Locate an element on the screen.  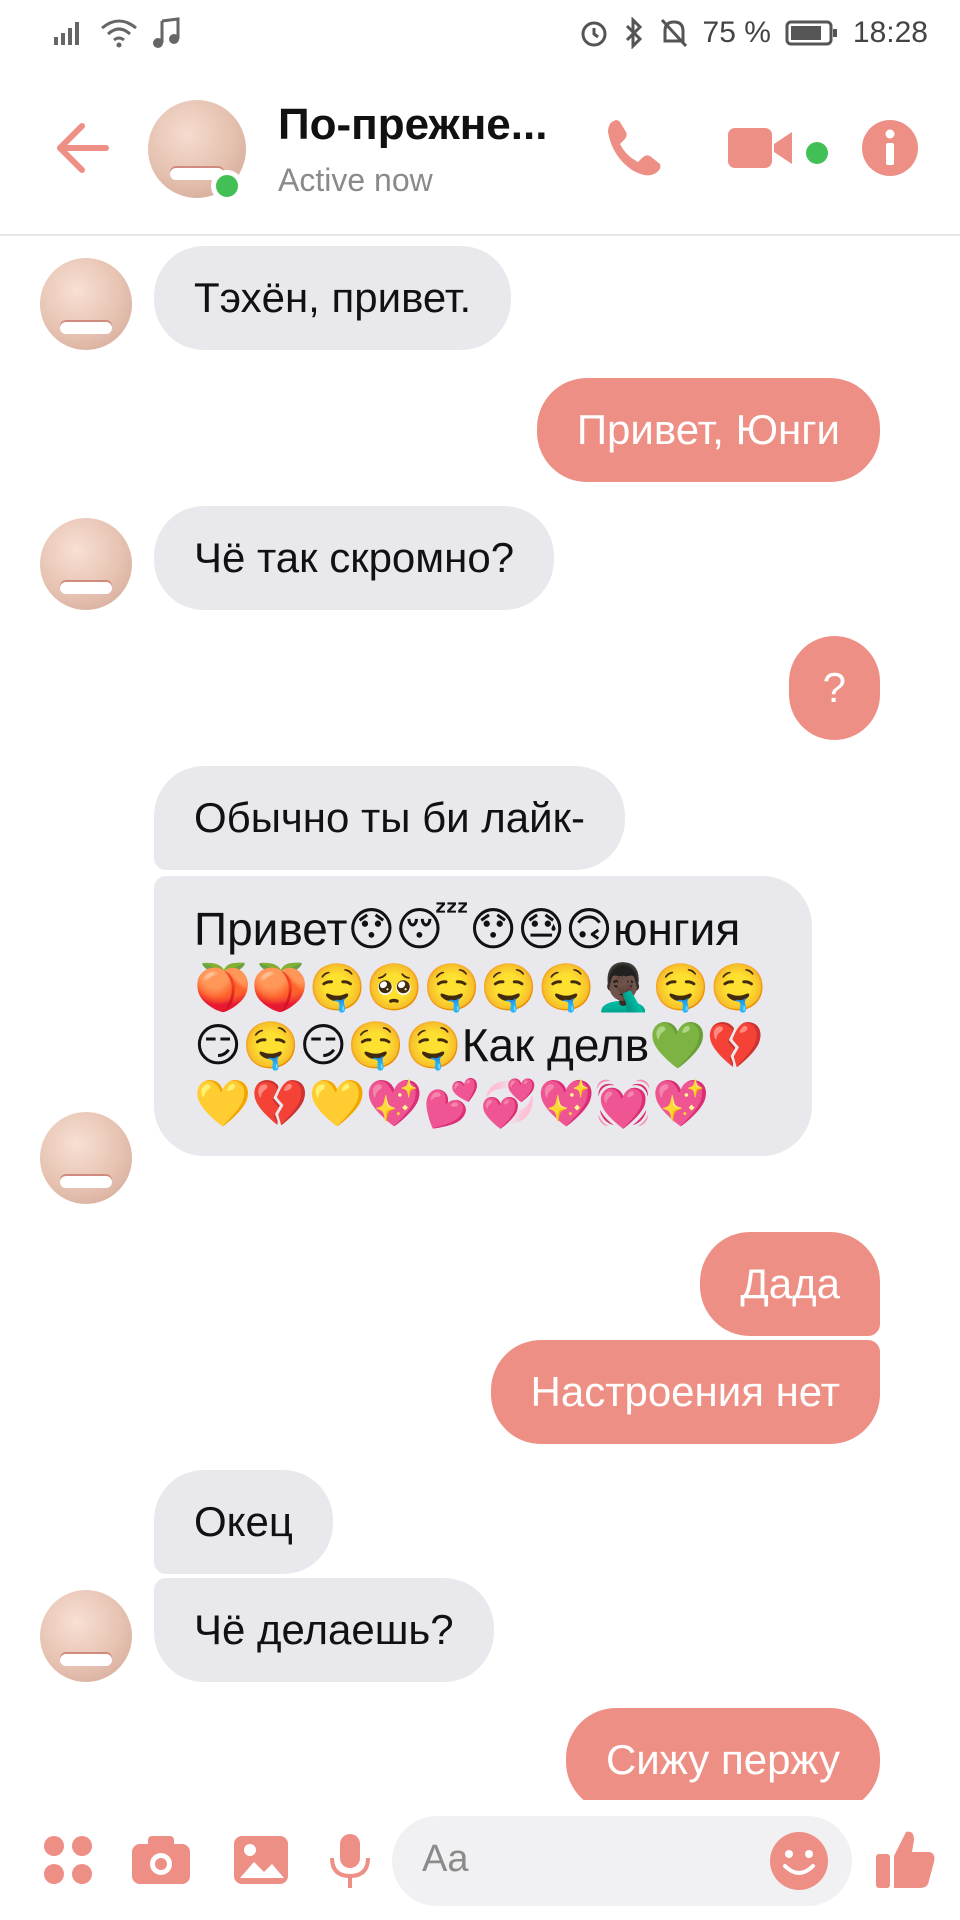
message-incoming: Обычно ты би лайк- is located at coordinates (389, 818).